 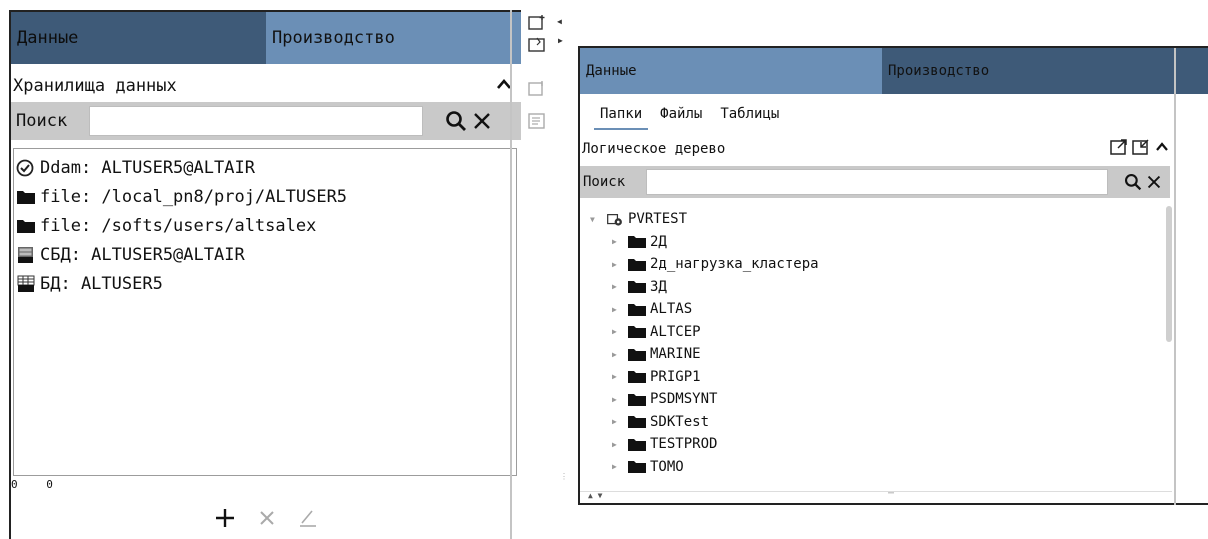 I want to click on expand-right-icon: ▶, so click(x=560, y=40).